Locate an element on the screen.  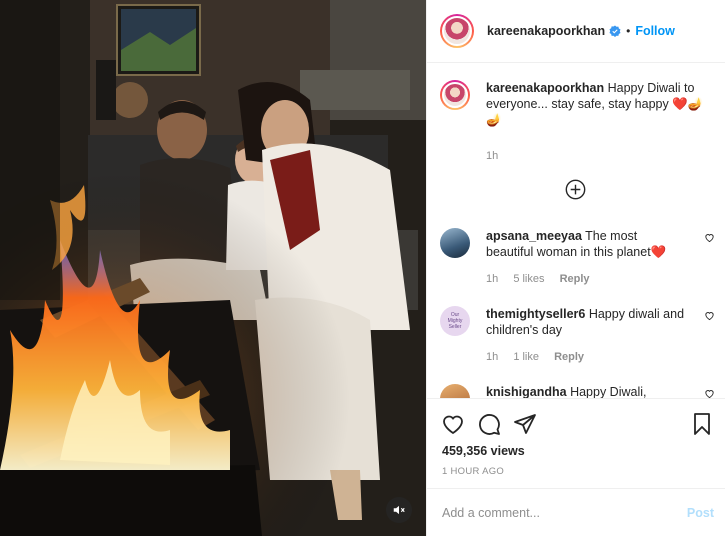
share-paper-plane-icon is located at coordinates (525, 424).